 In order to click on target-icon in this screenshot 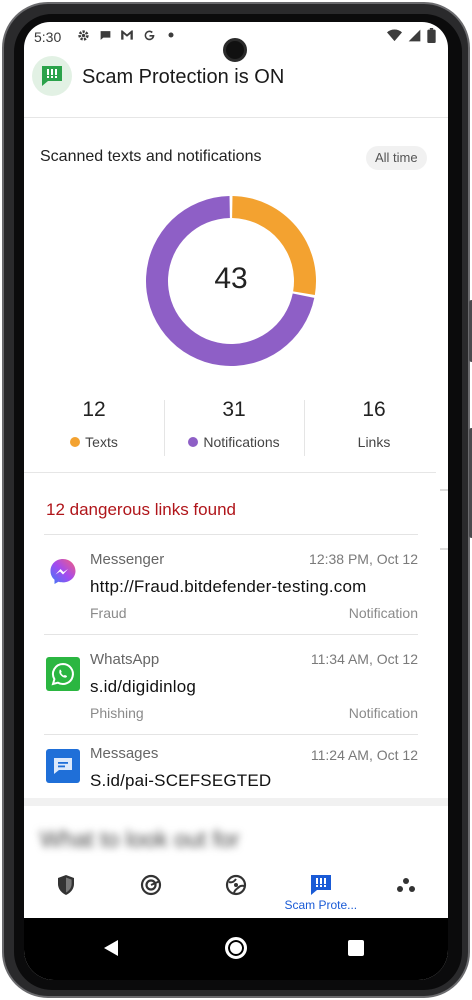, I will do `click(151, 885)`.